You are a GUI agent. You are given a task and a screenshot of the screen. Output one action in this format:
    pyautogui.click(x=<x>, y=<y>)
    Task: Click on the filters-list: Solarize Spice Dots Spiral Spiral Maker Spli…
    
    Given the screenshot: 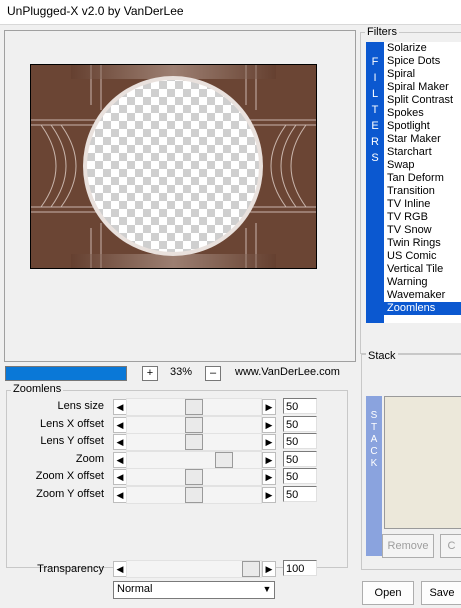 What is the action you would take?
    pyautogui.click(x=422, y=182)
    